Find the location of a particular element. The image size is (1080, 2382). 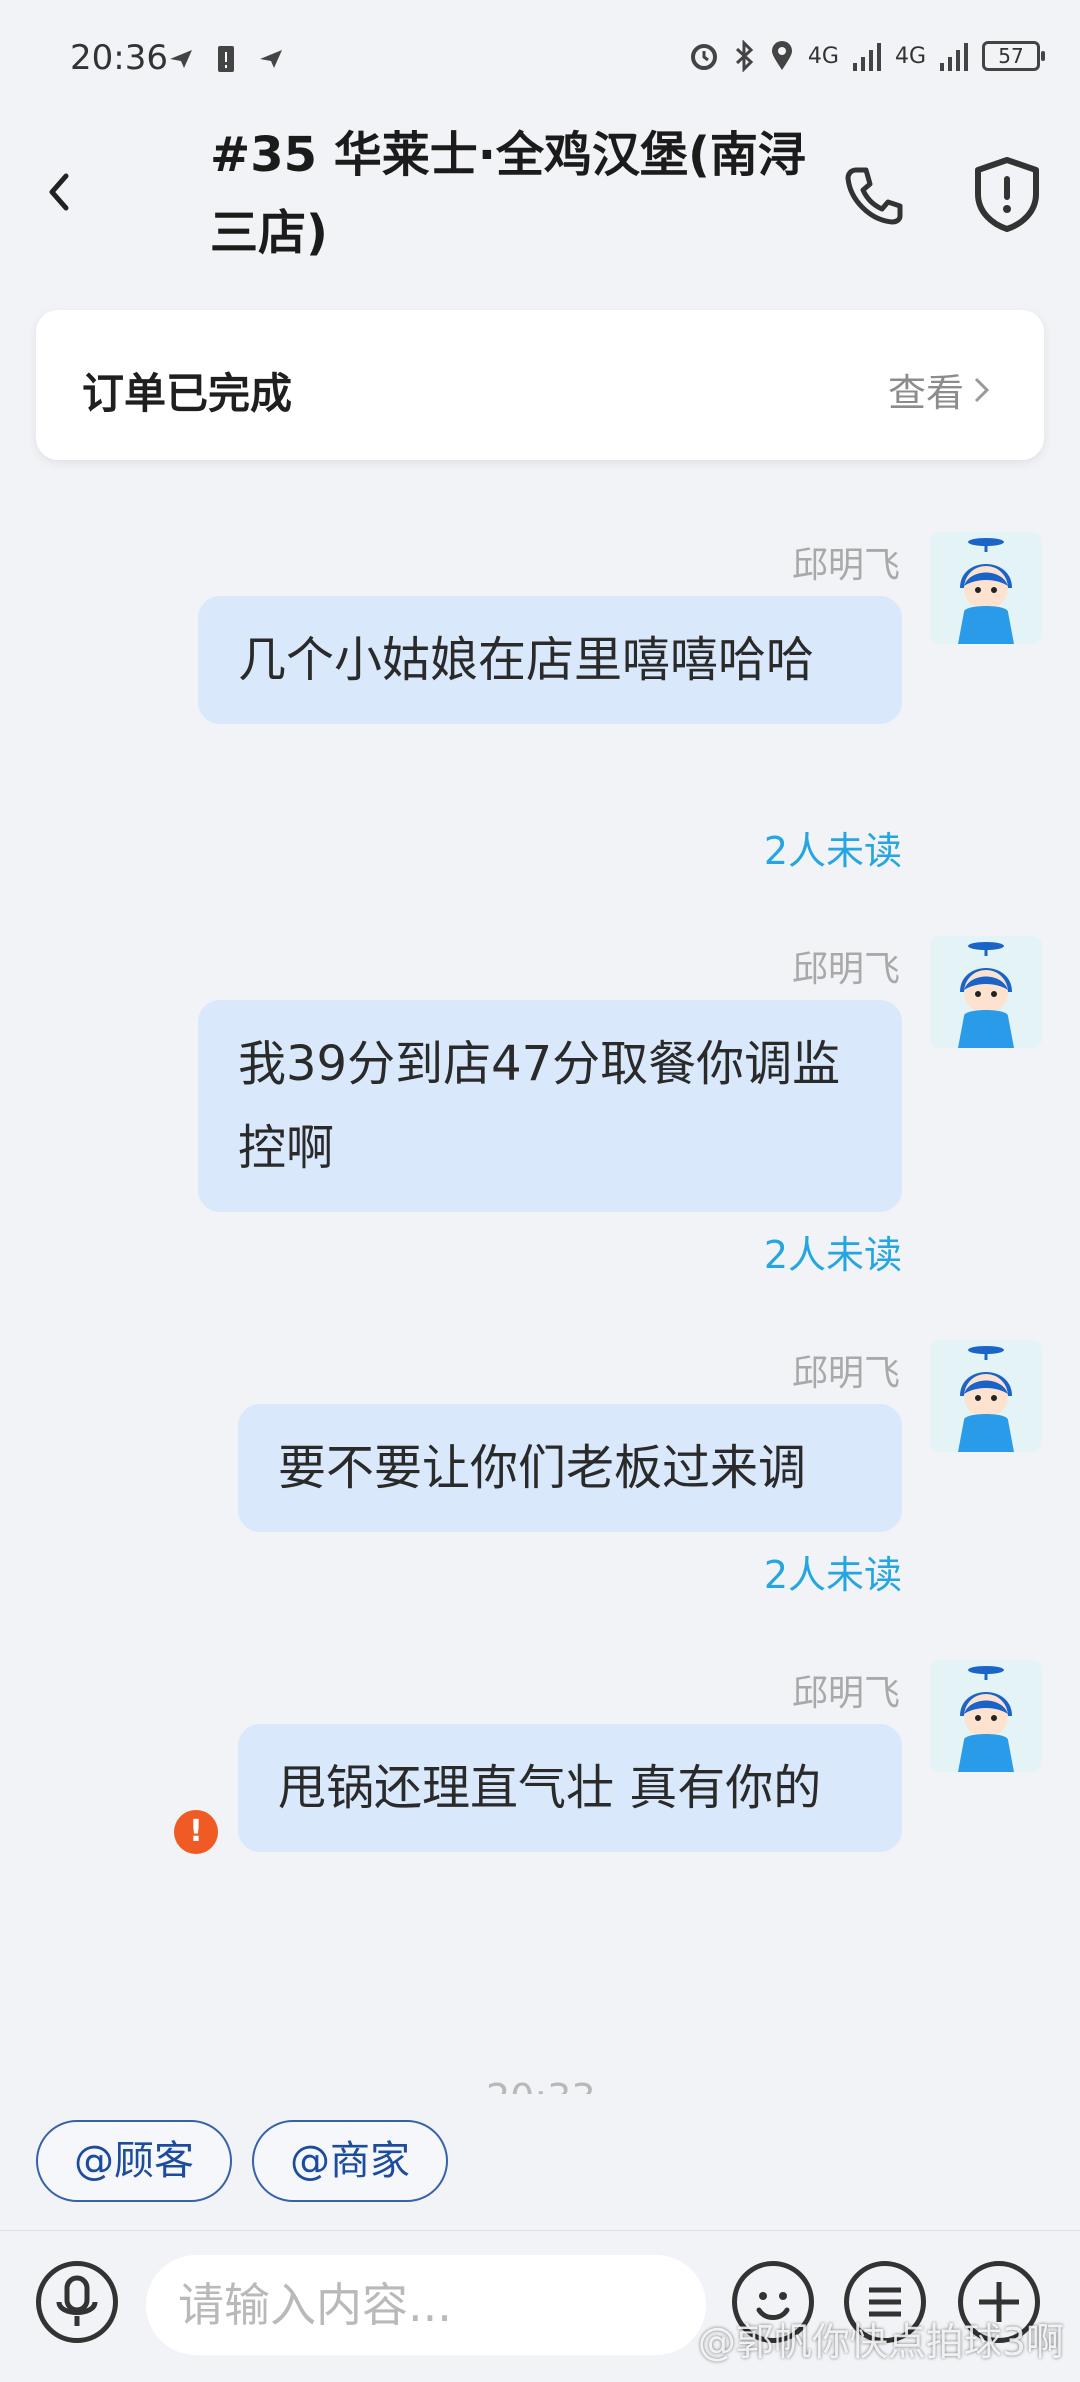

partial-timestamp: 20:33 is located at coordinates (541, 2083).